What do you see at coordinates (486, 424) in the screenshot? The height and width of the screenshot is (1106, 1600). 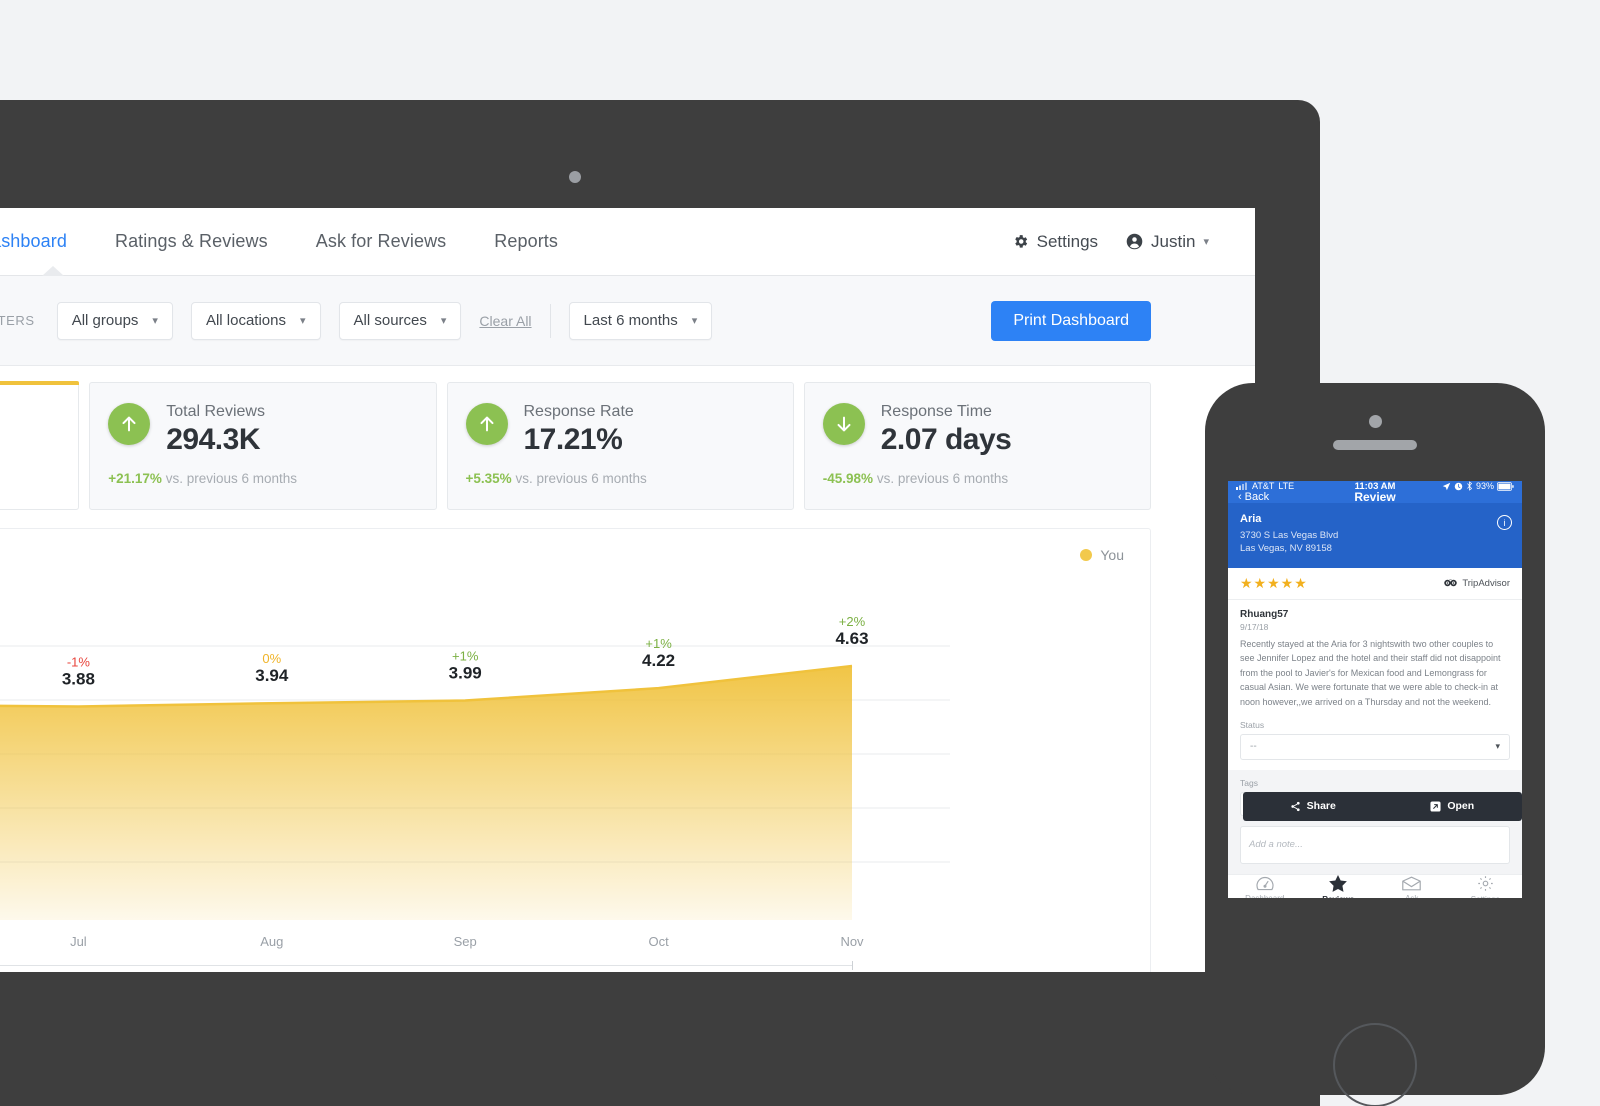 I see `arrow-up-icon` at bounding box center [486, 424].